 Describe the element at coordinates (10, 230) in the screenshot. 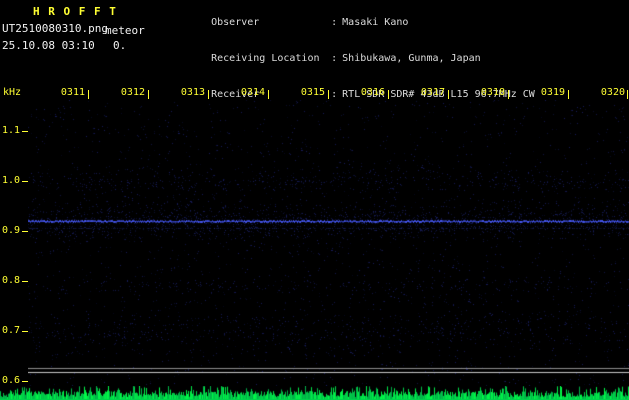

I see `y-tick-label: 0.9` at that location.